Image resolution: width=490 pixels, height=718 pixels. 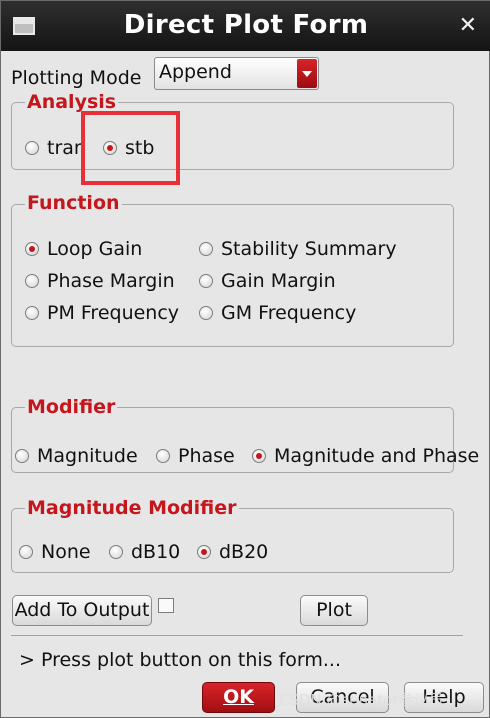 What do you see at coordinates (73, 203) in the screenshot?
I see `function-legend: Function` at bounding box center [73, 203].